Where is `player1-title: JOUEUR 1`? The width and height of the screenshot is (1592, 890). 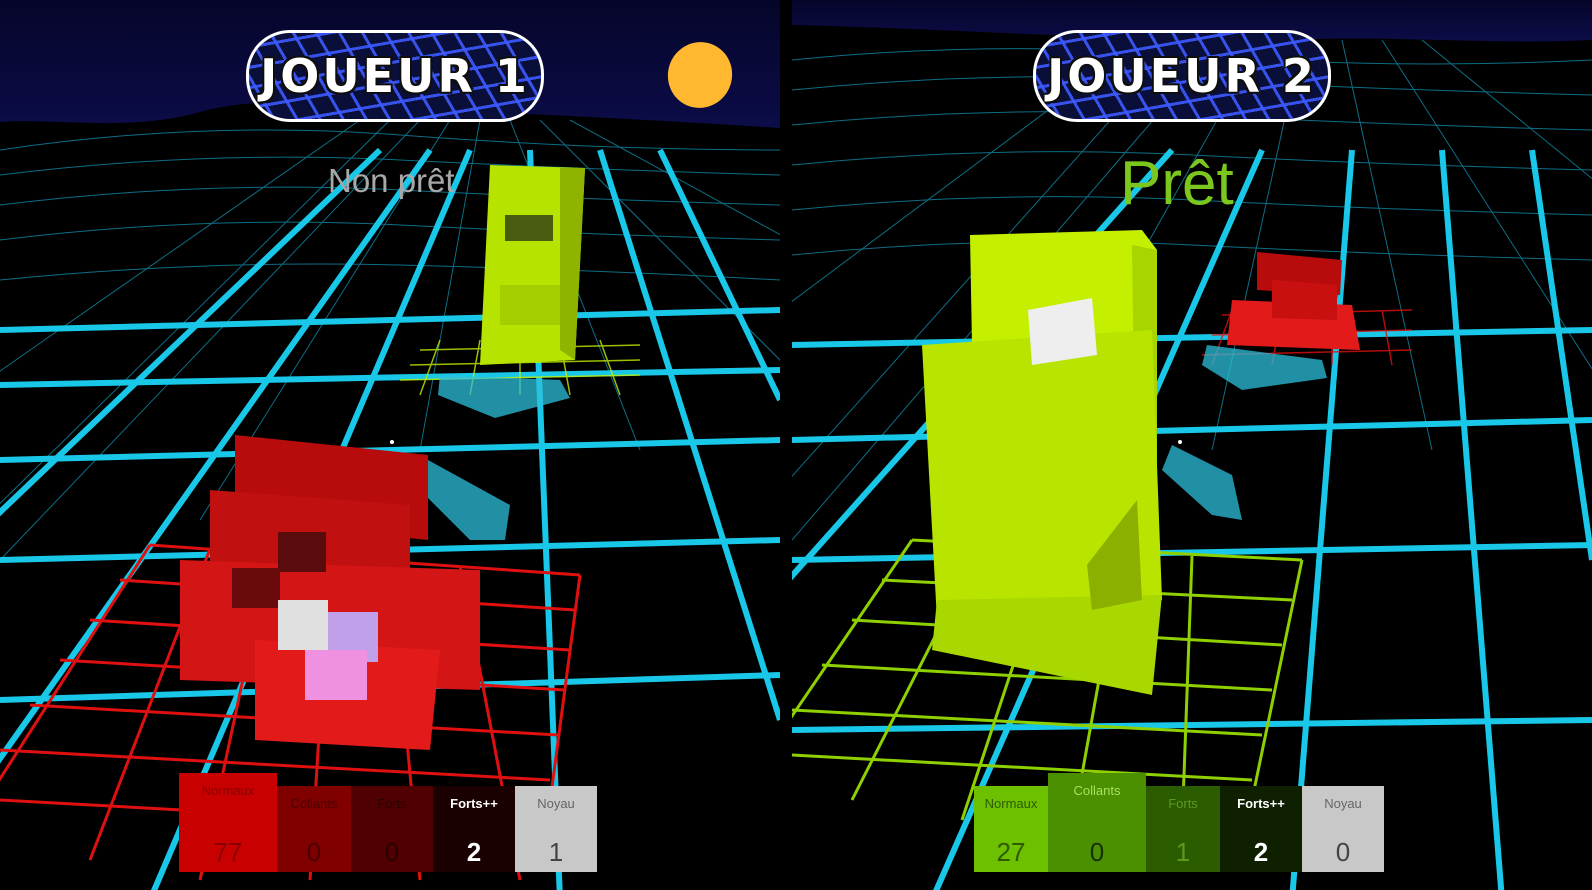
player1-title: JOUEUR 1 is located at coordinates (395, 76).